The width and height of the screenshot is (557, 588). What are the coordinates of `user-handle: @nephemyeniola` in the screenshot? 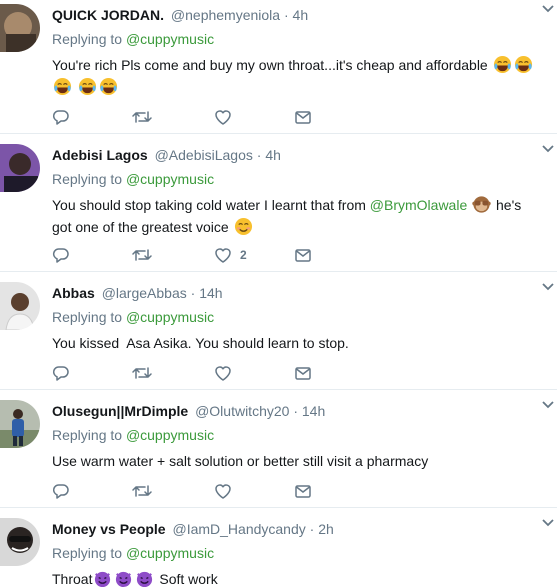 It's located at (225, 15).